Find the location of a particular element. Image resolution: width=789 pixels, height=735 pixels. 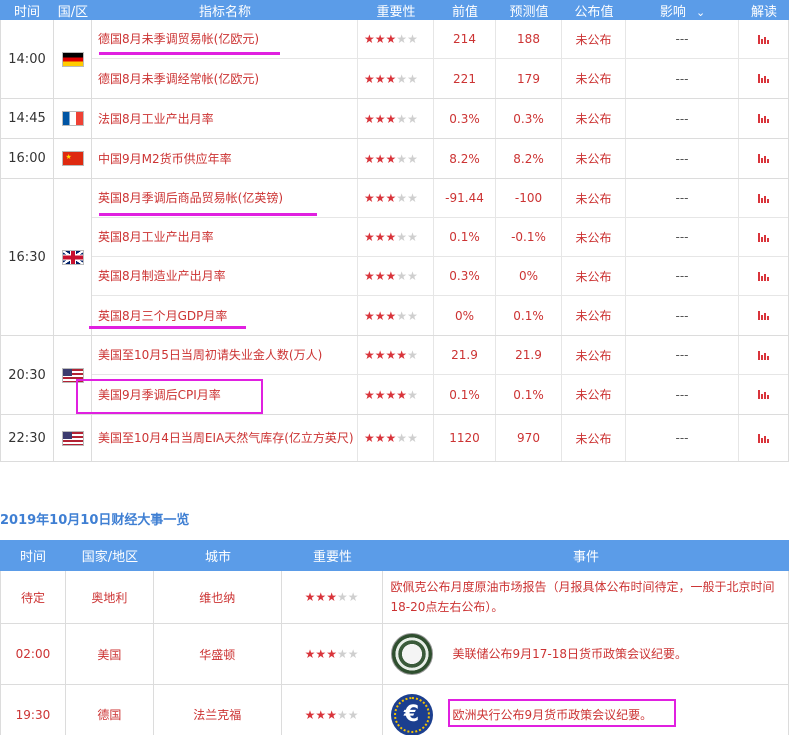

indicator-link: 英国8月季调后商品贸易帐(亿英镑) is located at coordinates (225, 198).